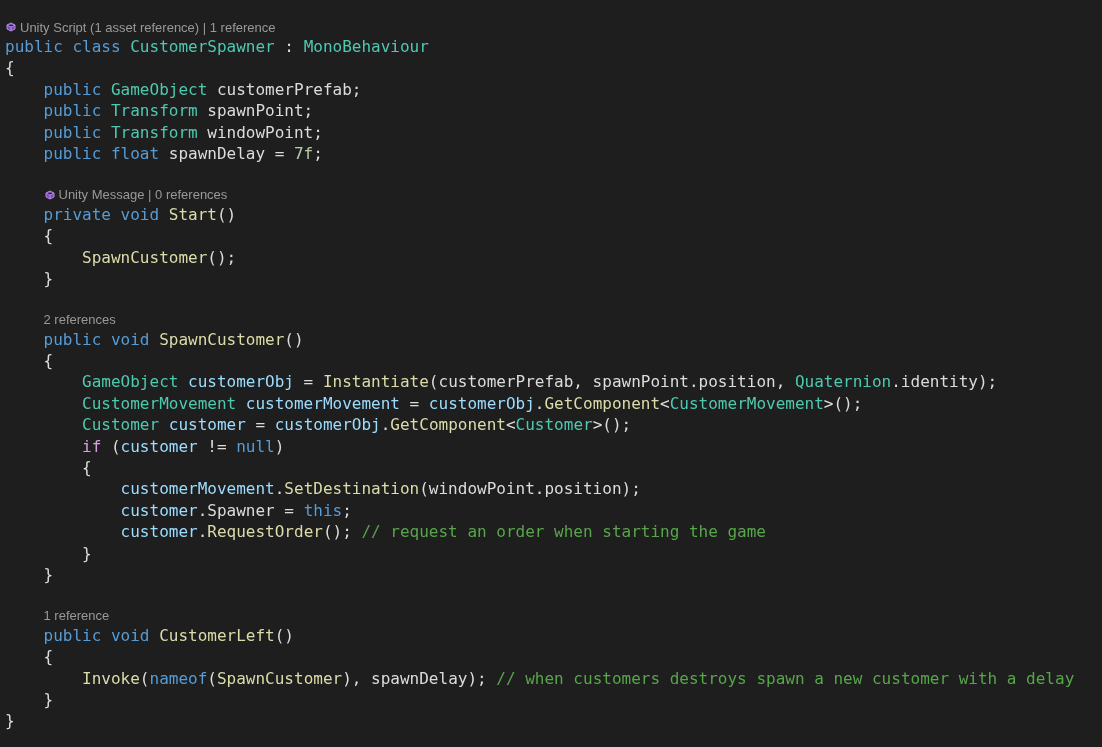 The image size is (1102, 747). Describe the element at coordinates (217, 47) in the screenshot. I see `code-line: public class CustomerSpawner : MonoBehaviour` at that location.